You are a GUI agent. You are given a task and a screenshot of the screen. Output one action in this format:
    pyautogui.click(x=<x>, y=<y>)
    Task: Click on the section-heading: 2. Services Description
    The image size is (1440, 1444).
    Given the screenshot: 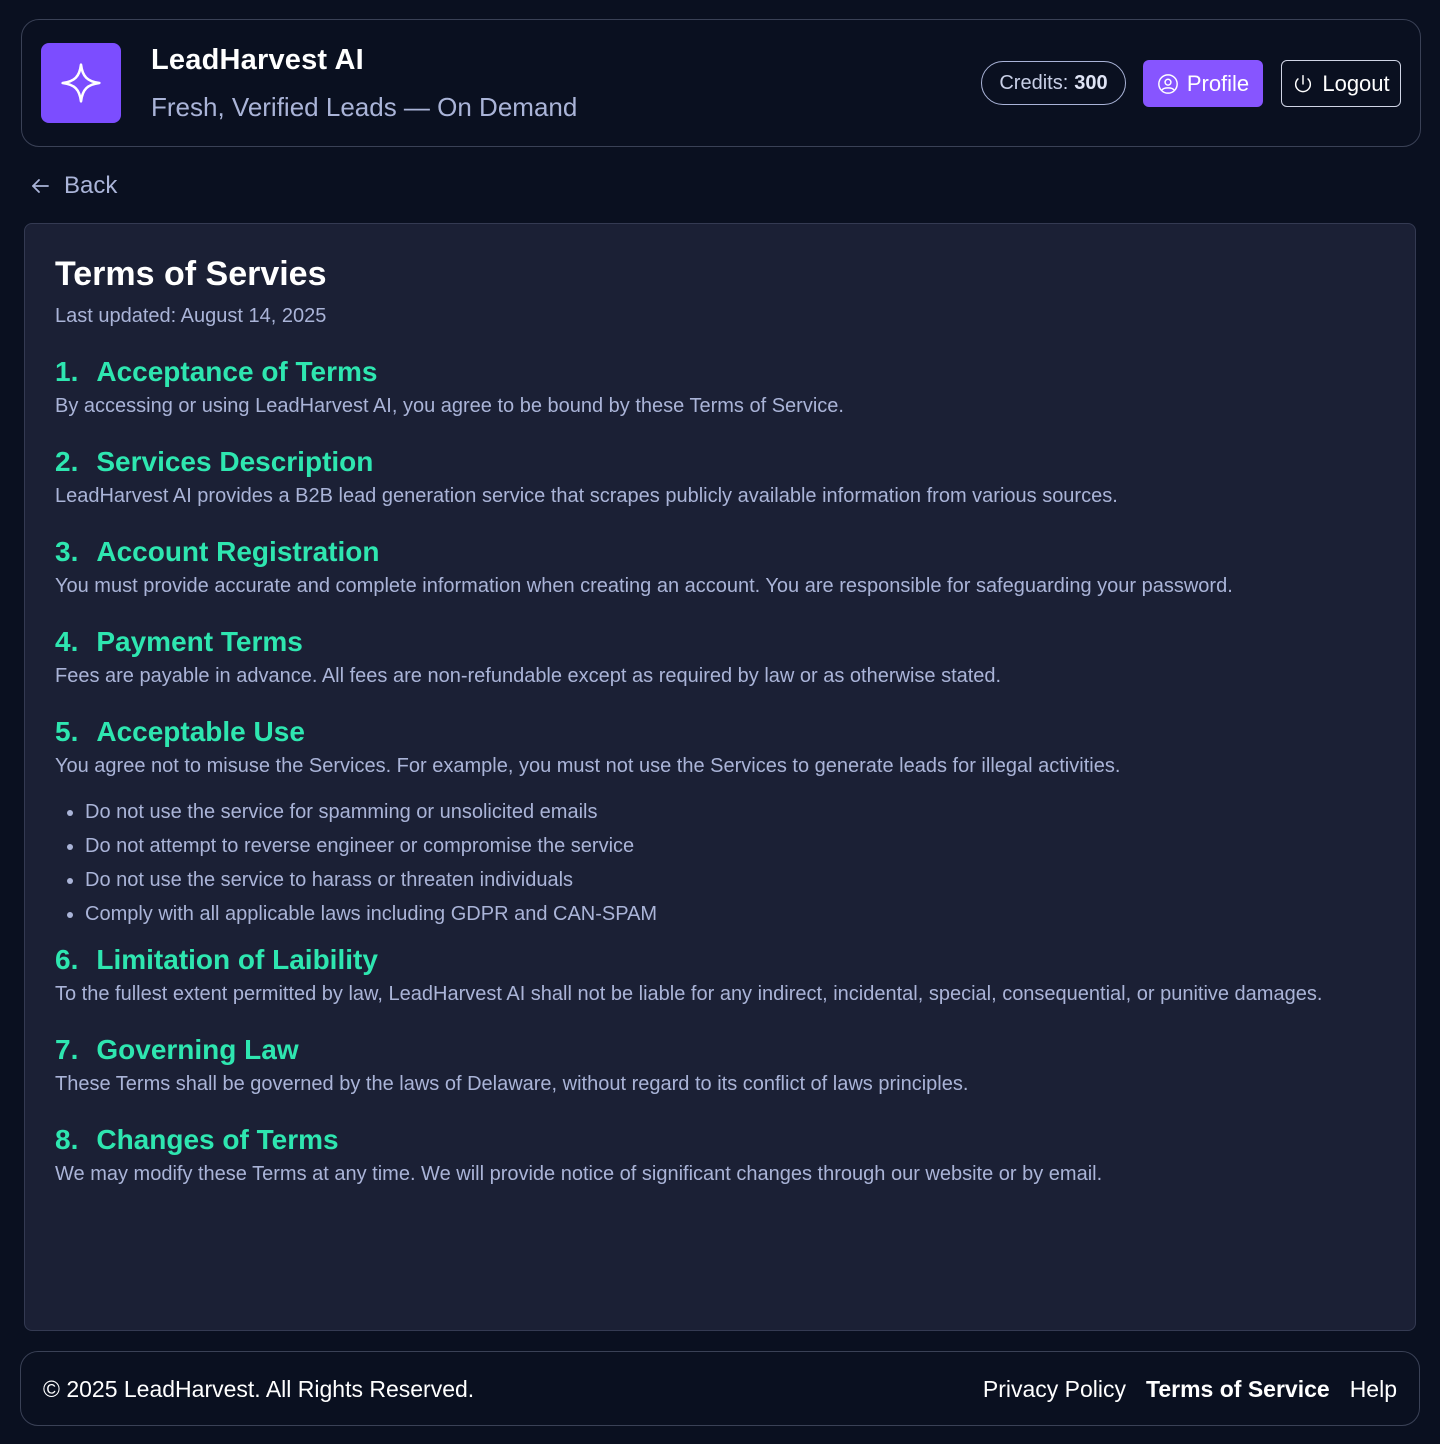 What is the action you would take?
    pyautogui.click(x=720, y=462)
    